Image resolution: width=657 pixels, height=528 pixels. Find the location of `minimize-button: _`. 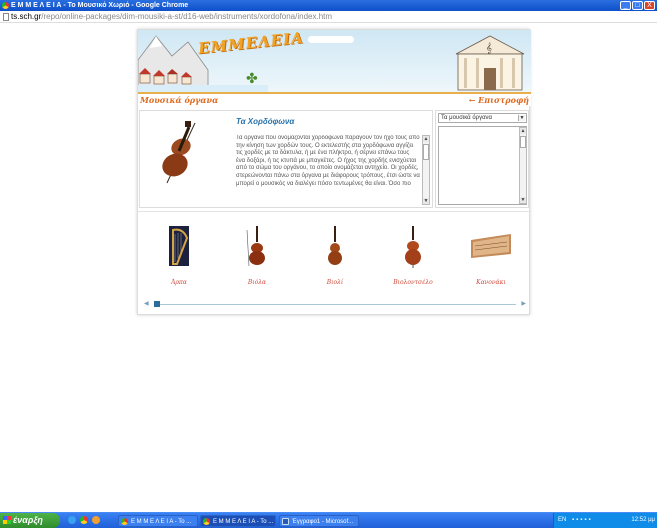

minimize-button: _ is located at coordinates (625, 5).